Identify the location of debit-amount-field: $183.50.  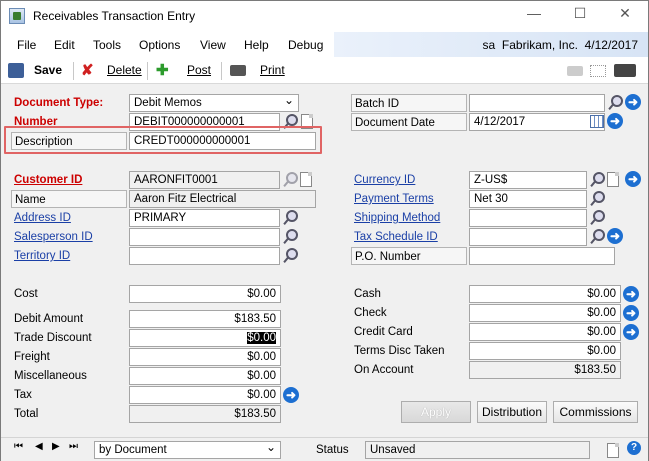
(205, 319).